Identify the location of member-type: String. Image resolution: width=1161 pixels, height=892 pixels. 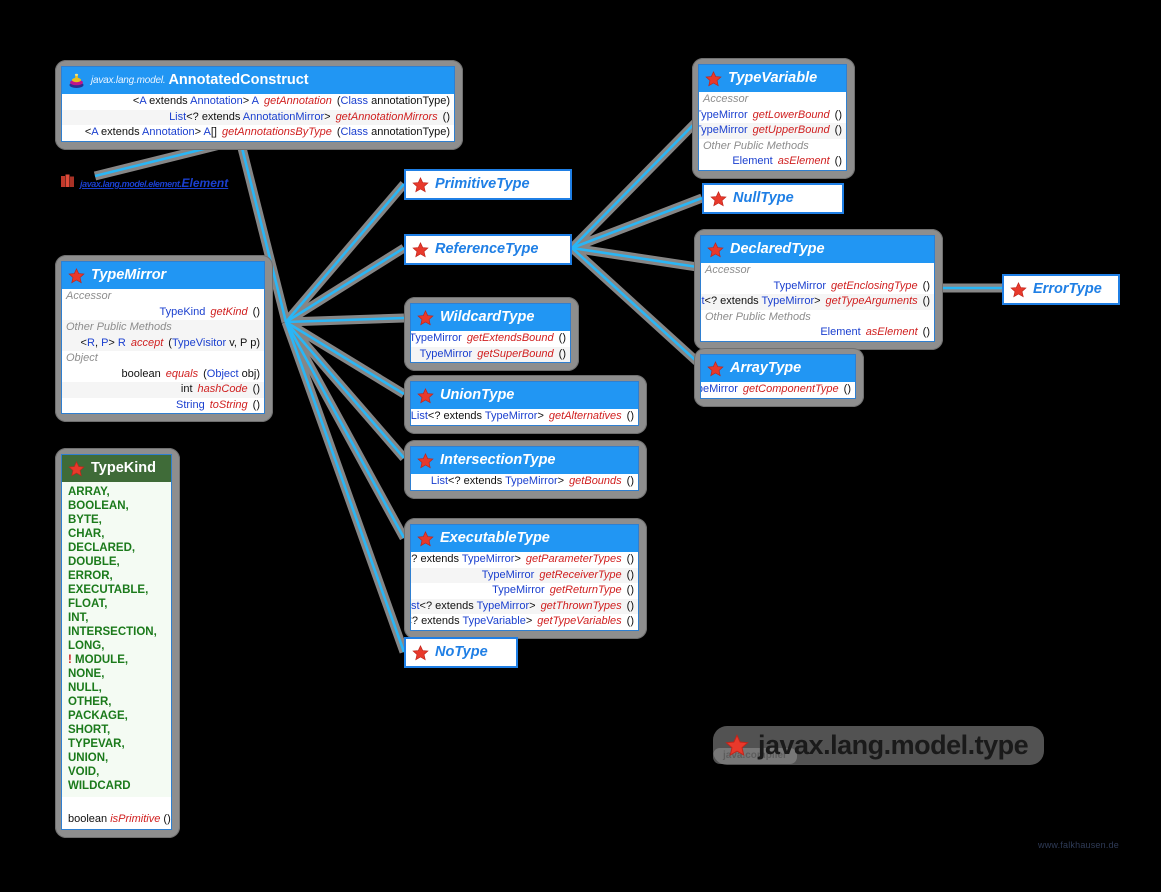
(190, 404).